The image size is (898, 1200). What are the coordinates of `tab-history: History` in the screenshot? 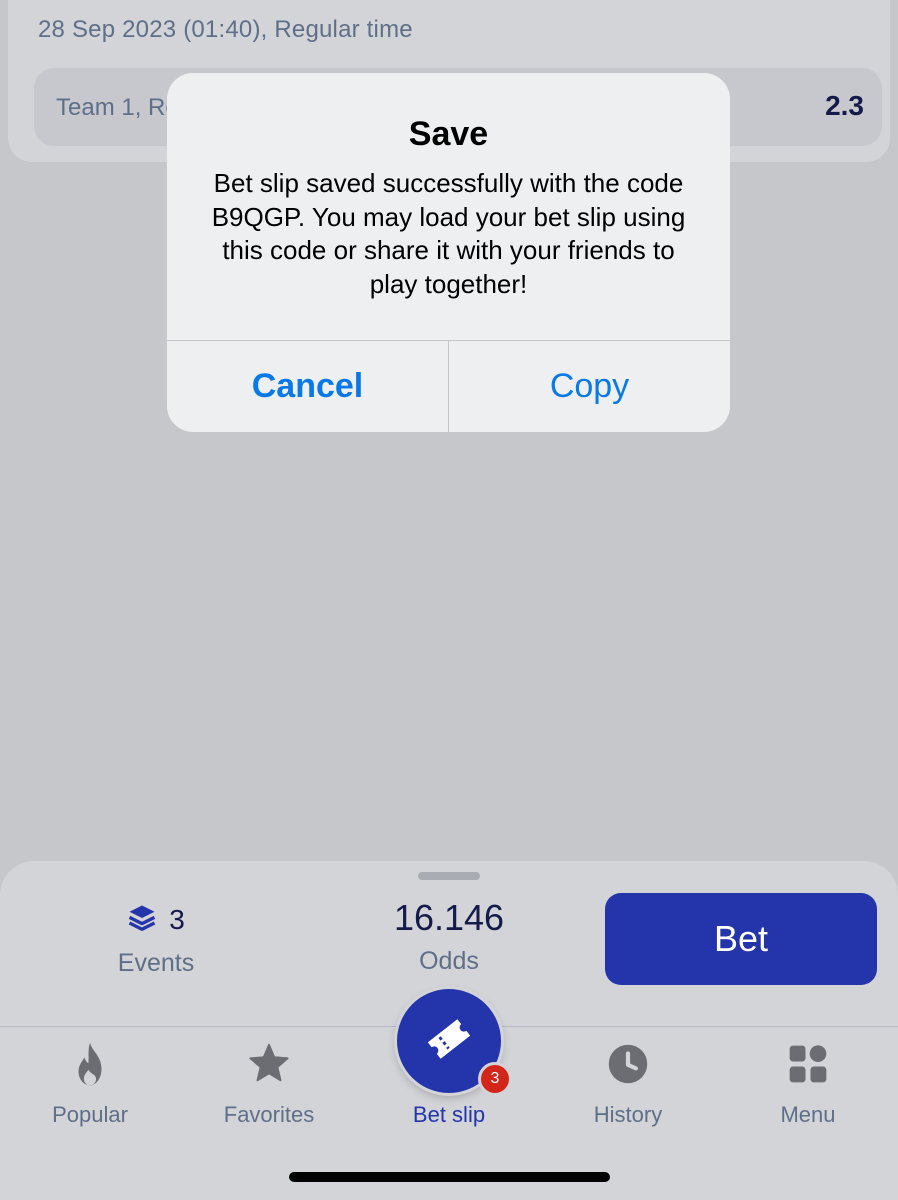 It's located at (628, 1083).